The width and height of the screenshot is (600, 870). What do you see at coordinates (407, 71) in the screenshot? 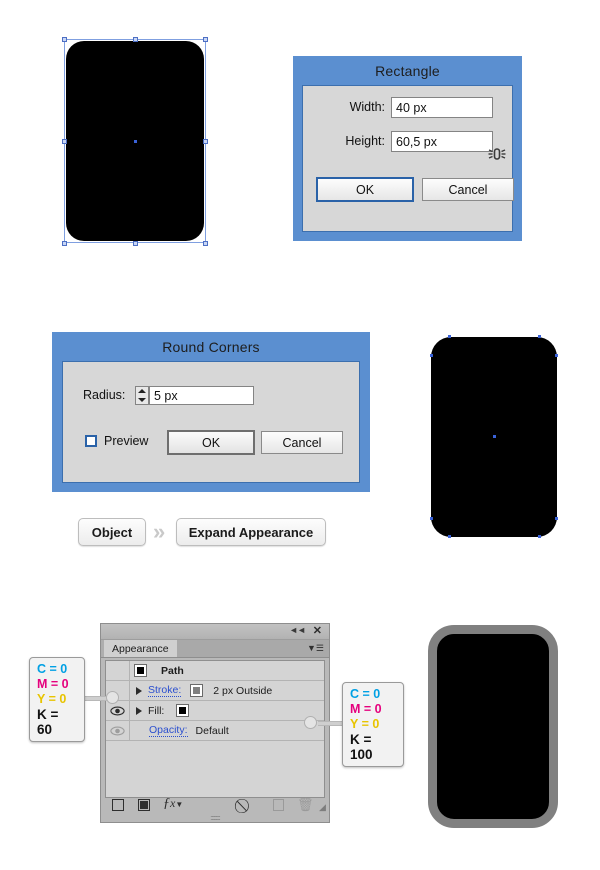
I see `rectangle-dialog-title: Rectangle` at bounding box center [407, 71].